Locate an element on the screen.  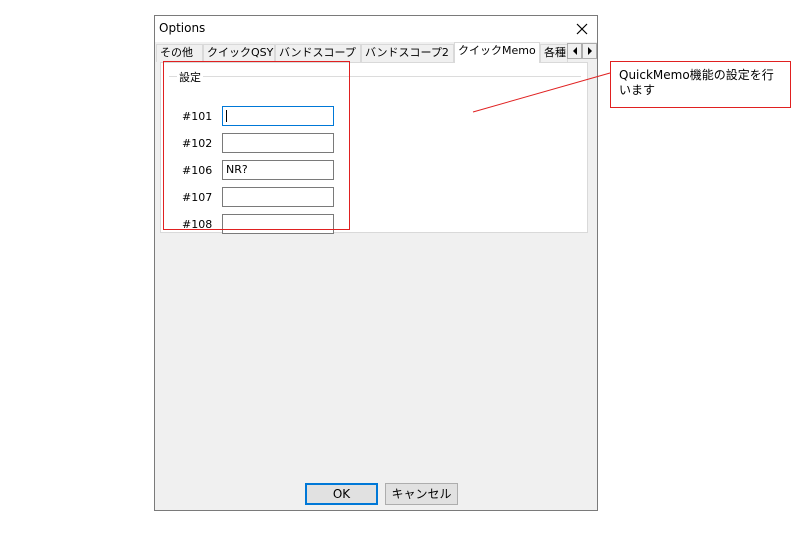
annotation-callout: QuickMemo機能の設定を行います is located at coordinates (700, 84).